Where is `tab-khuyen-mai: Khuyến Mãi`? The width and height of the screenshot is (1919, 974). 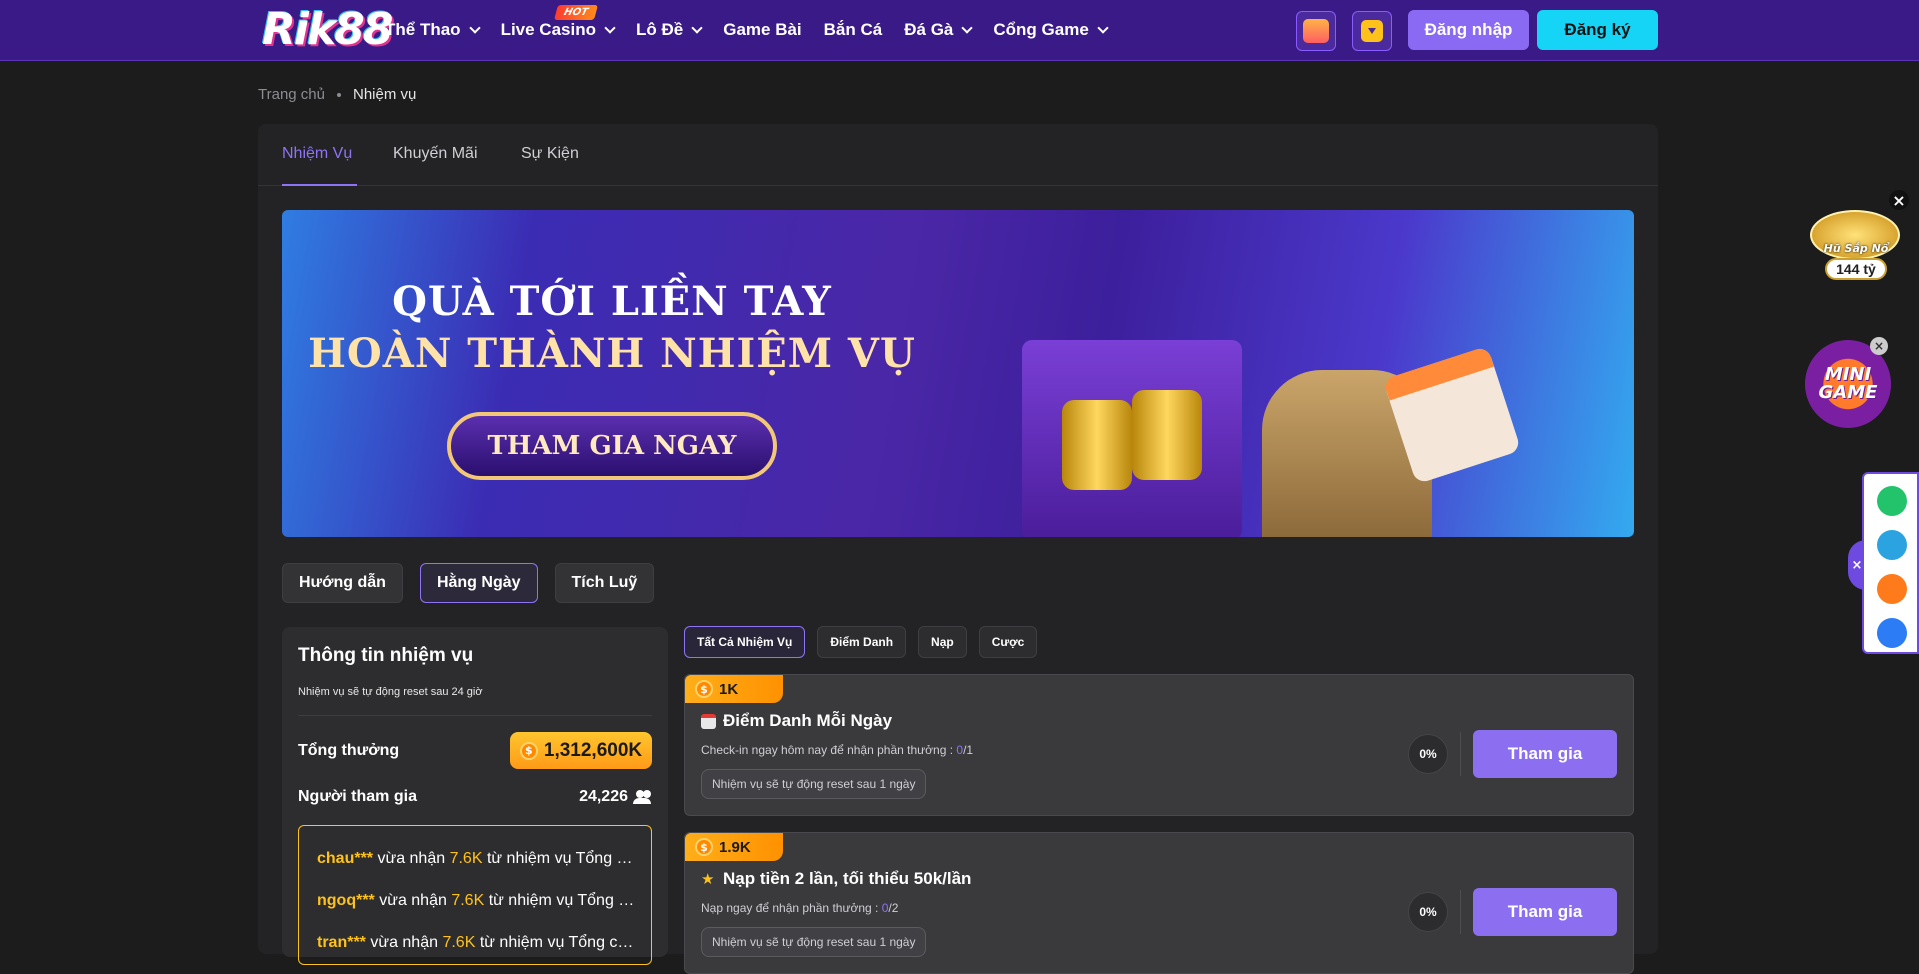 tab-khuyen-mai: Khuyến Mãi is located at coordinates (435, 154).